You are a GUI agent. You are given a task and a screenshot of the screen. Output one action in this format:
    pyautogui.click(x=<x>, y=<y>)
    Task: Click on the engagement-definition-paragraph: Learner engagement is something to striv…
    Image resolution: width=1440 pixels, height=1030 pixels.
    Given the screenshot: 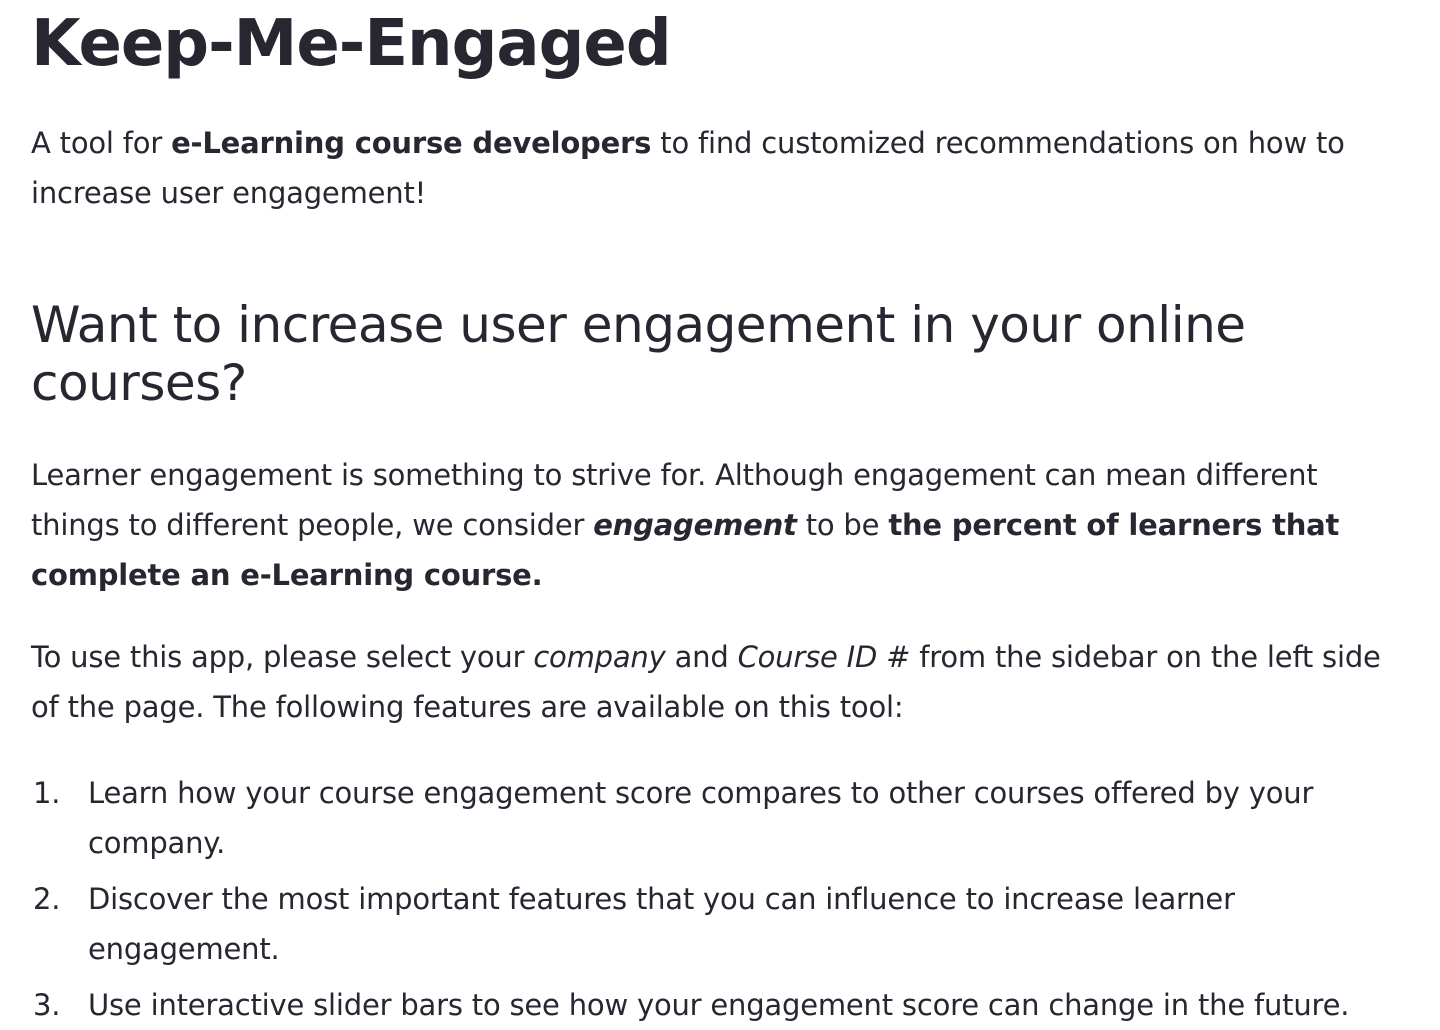 What is the action you would take?
    pyautogui.click(x=720, y=525)
    